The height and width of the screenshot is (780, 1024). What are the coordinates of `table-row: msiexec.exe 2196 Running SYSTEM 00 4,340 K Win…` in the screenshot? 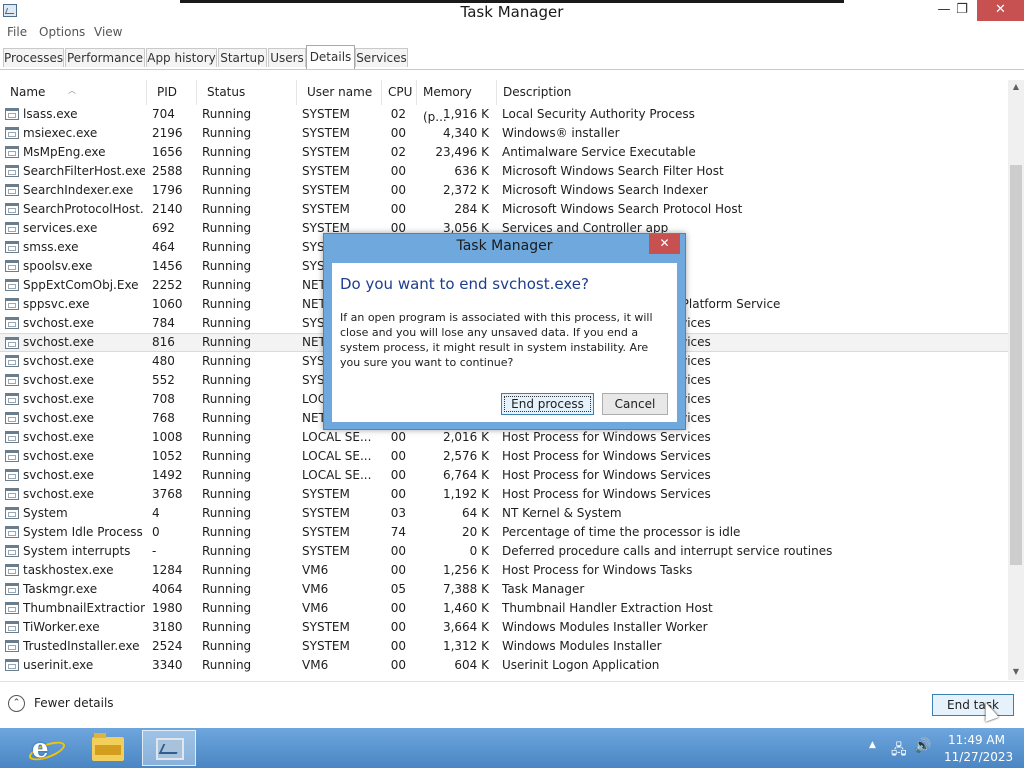 It's located at (504, 133).